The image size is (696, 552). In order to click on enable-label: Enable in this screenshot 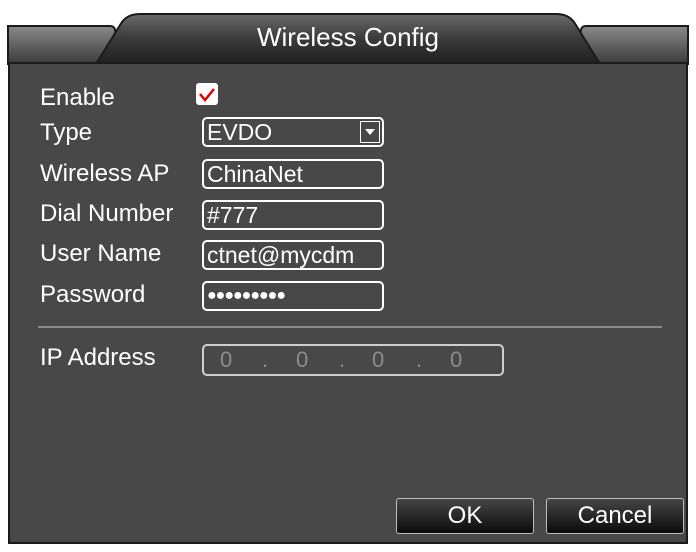, I will do `click(77, 97)`.